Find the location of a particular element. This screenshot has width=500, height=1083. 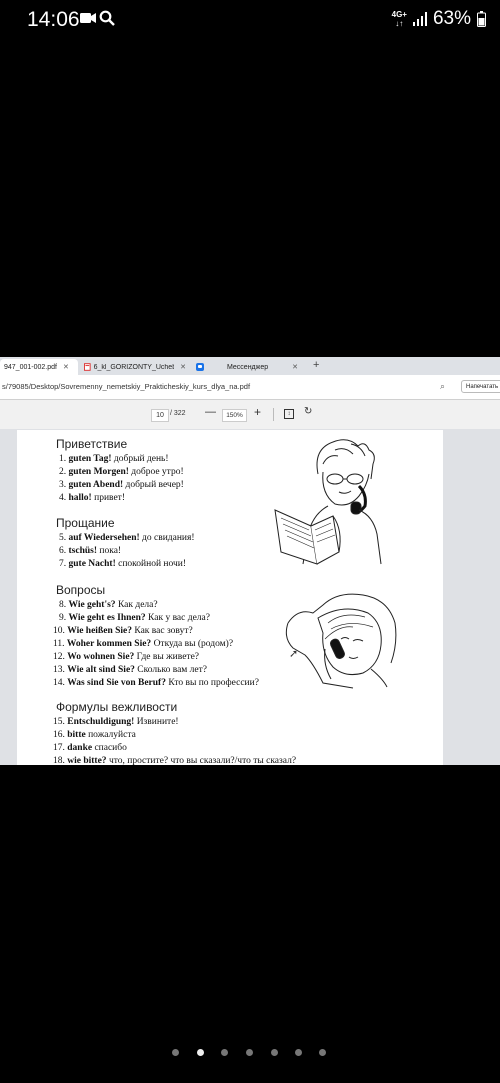

zoom-out-button: — is located at coordinates (210, 412).